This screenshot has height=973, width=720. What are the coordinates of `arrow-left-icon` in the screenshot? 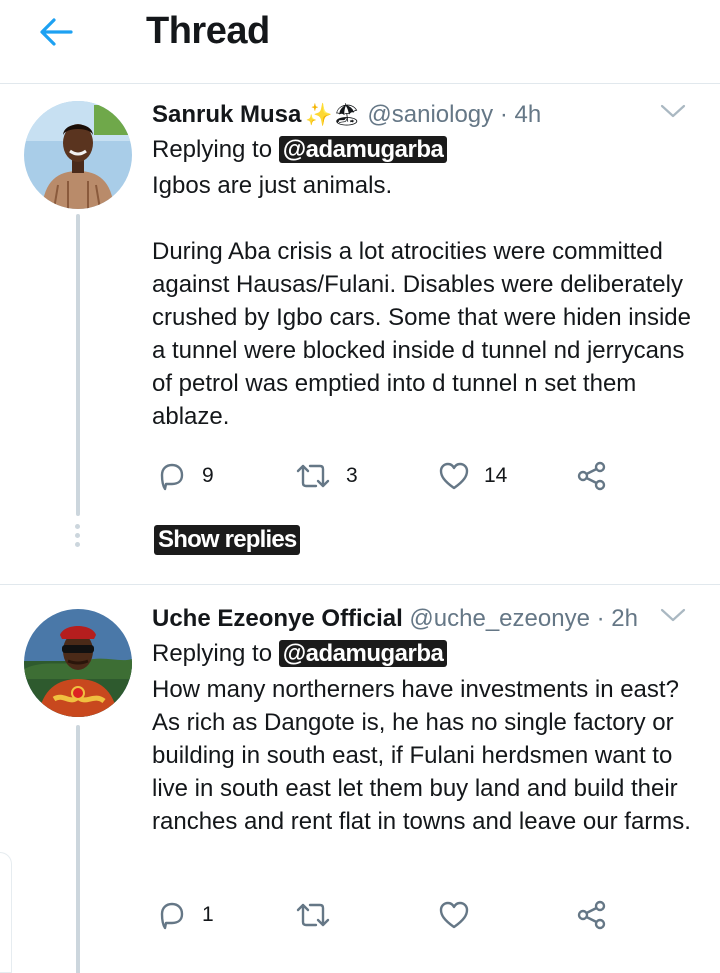 It's located at (56, 32).